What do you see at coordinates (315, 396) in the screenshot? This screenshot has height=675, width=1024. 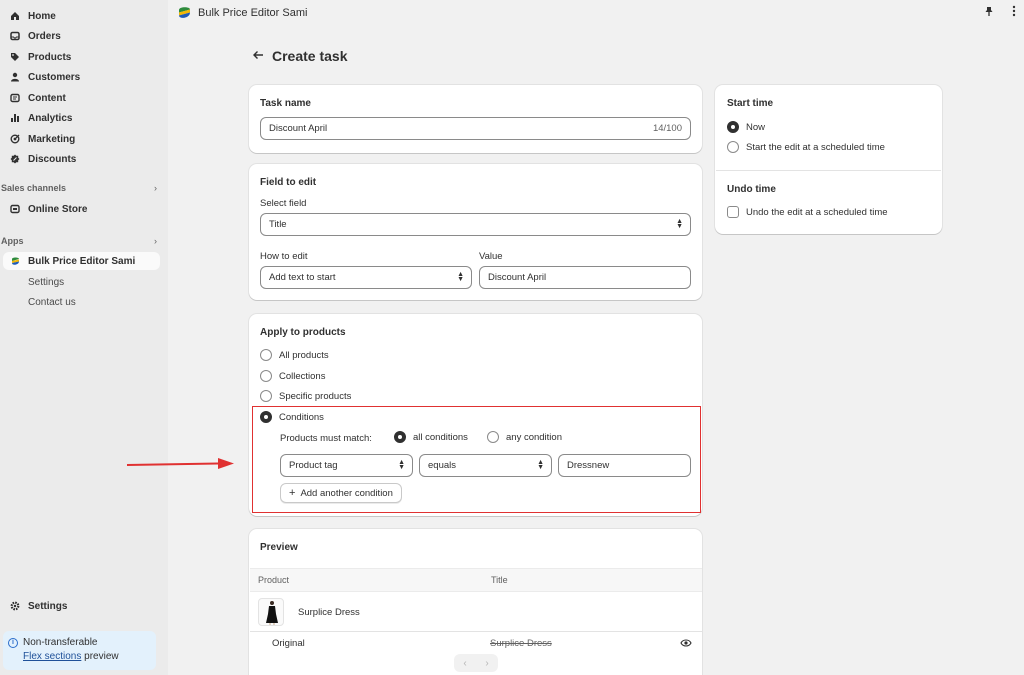 I see `radio-label: Specific products` at bounding box center [315, 396].